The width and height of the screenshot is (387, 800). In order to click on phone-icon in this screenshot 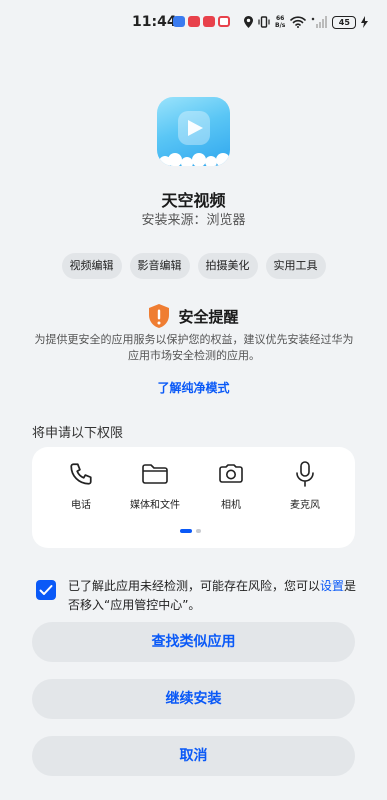, I will do `click(81, 474)`.